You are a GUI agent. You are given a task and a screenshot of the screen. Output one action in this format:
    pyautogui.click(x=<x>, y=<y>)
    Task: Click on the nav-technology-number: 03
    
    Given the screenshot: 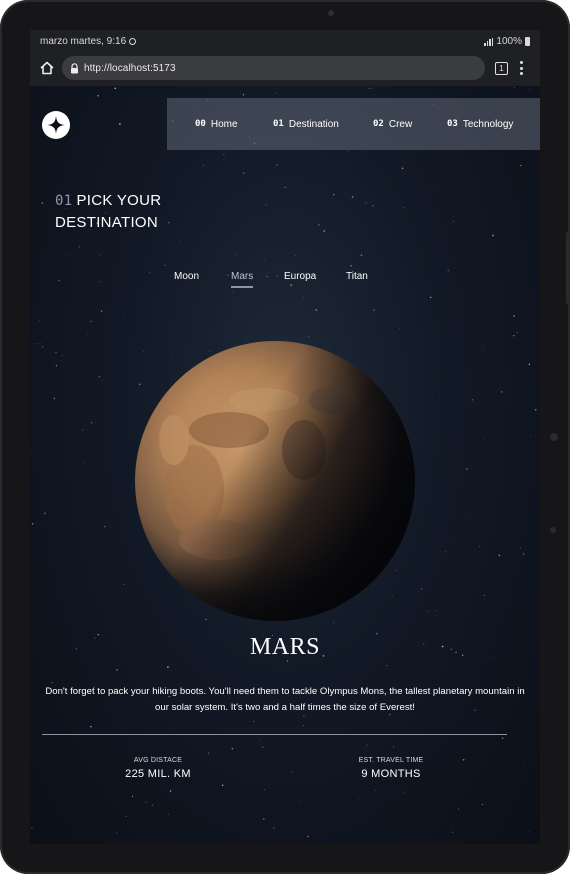 What is the action you would take?
    pyautogui.click(x=452, y=124)
    